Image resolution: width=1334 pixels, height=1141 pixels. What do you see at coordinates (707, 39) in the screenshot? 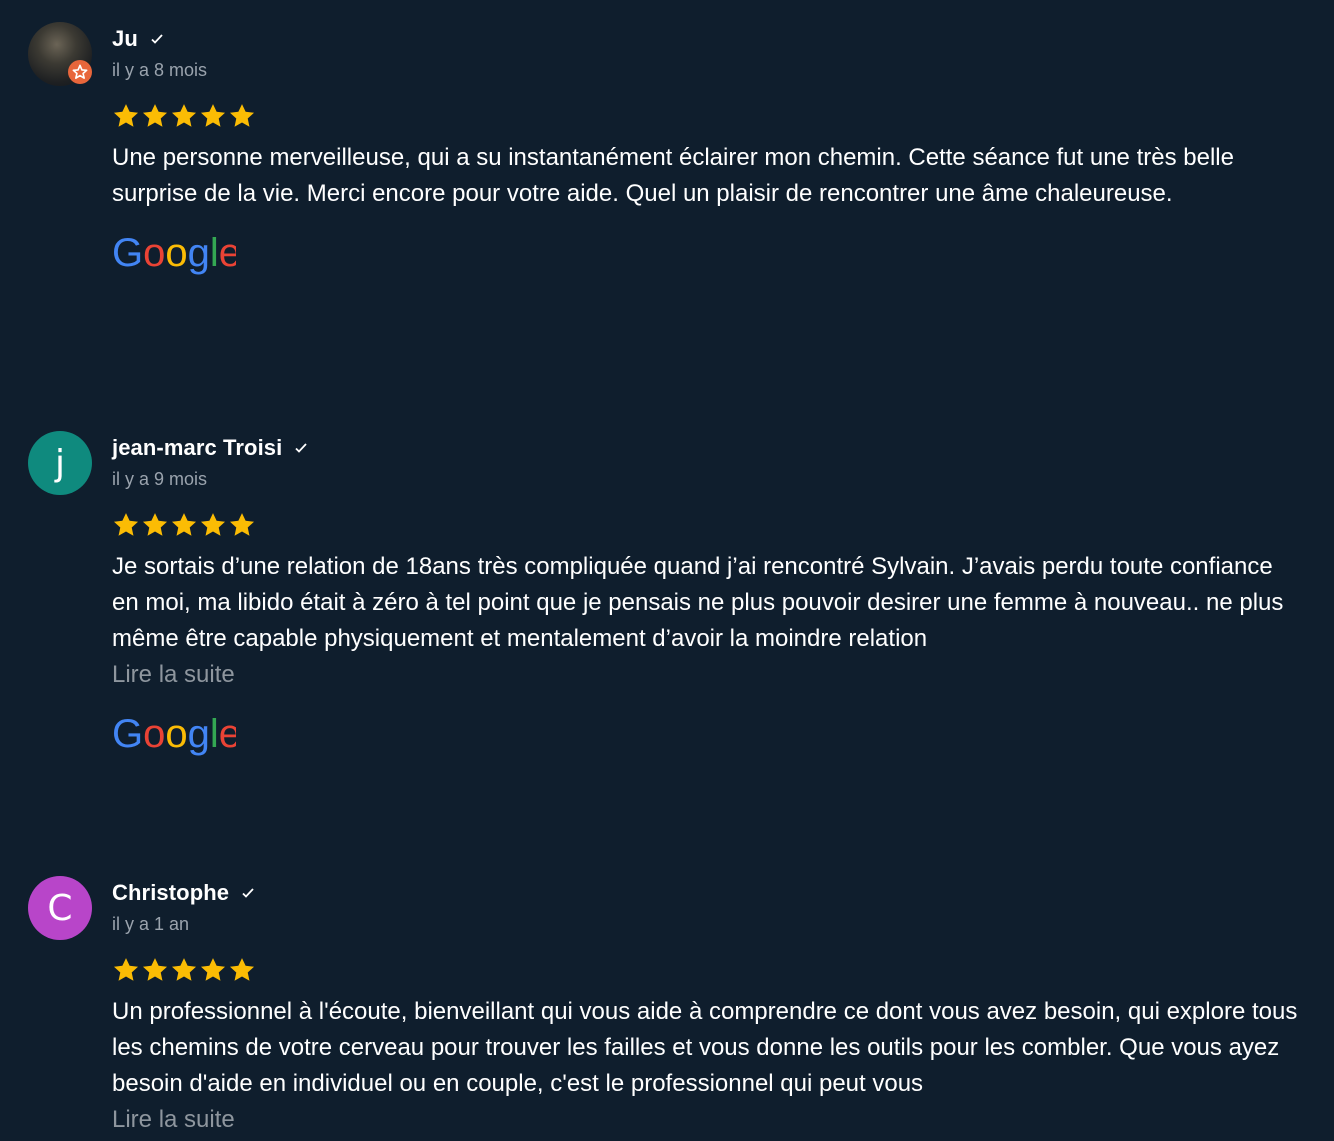
I see `reviewer-row: Ju` at bounding box center [707, 39].